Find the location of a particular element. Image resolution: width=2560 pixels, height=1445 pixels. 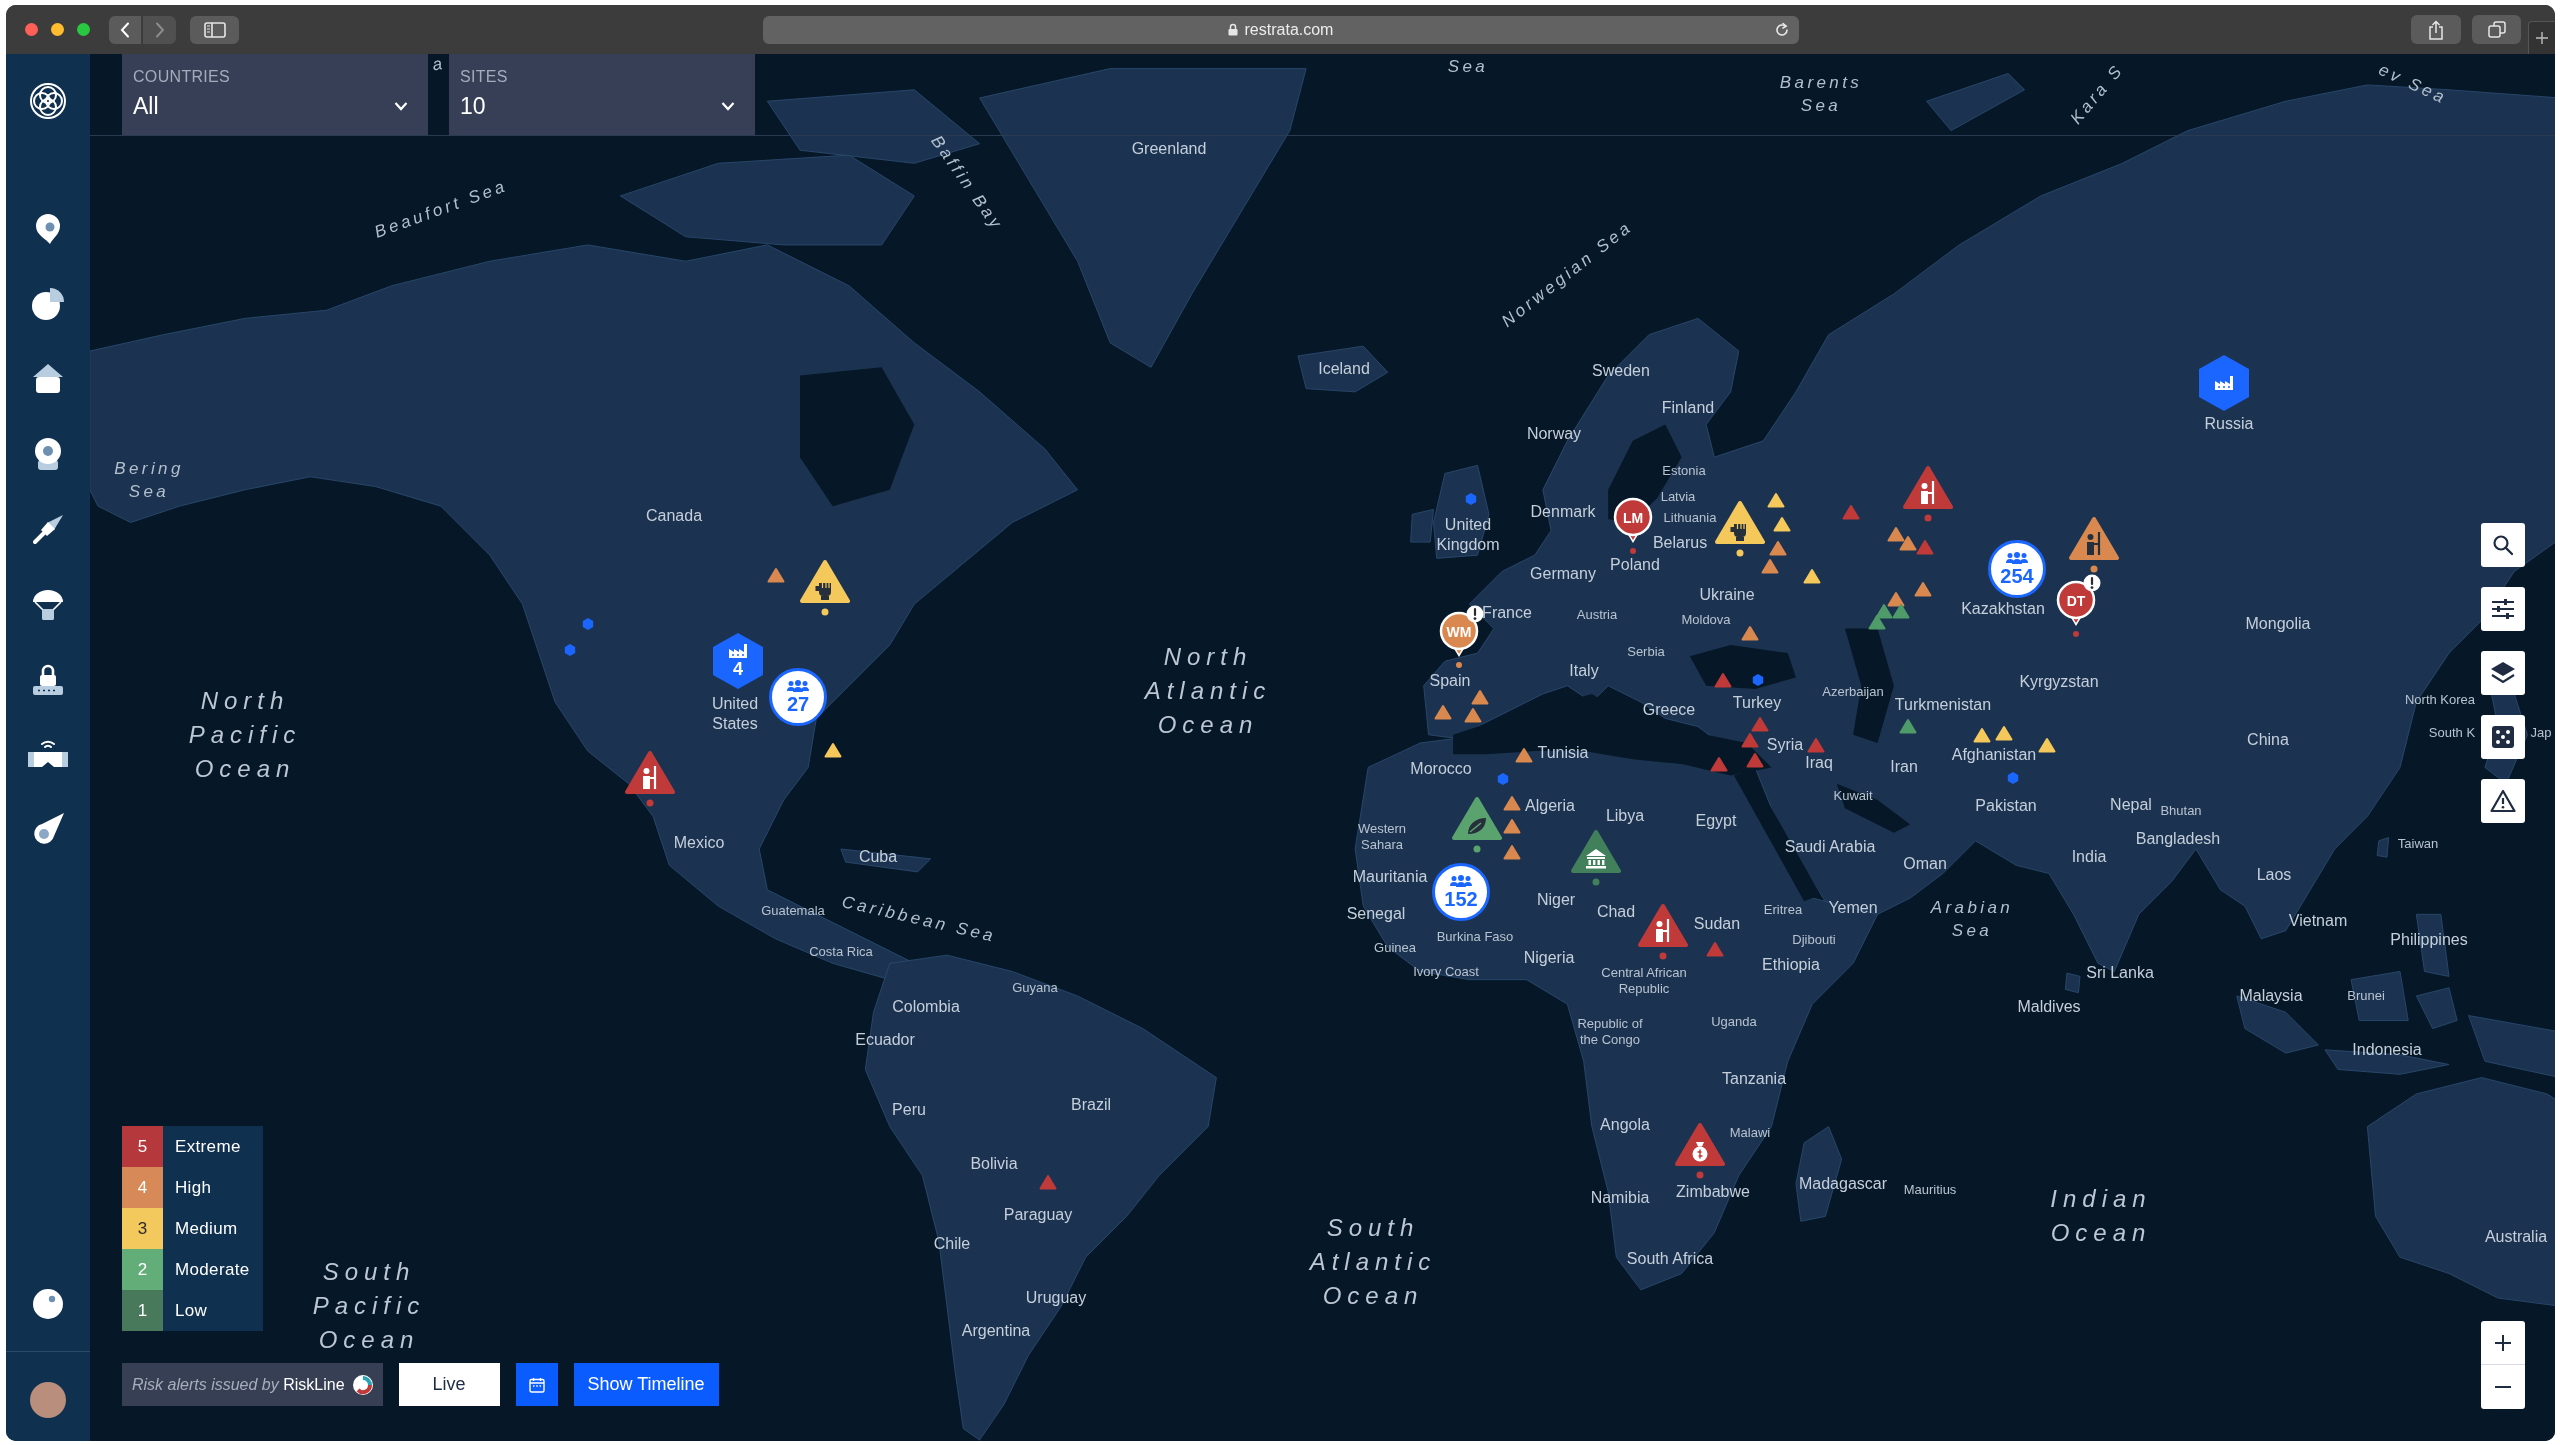

search-icon is located at coordinates (2503, 545).